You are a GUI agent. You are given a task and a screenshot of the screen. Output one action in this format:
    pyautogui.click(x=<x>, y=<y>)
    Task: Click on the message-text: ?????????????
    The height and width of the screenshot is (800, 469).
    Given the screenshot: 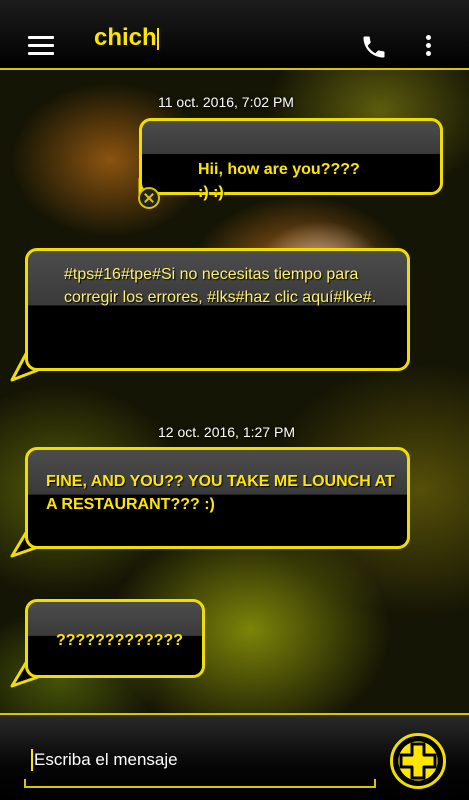 What is the action you would take?
    pyautogui.click(x=120, y=640)
    